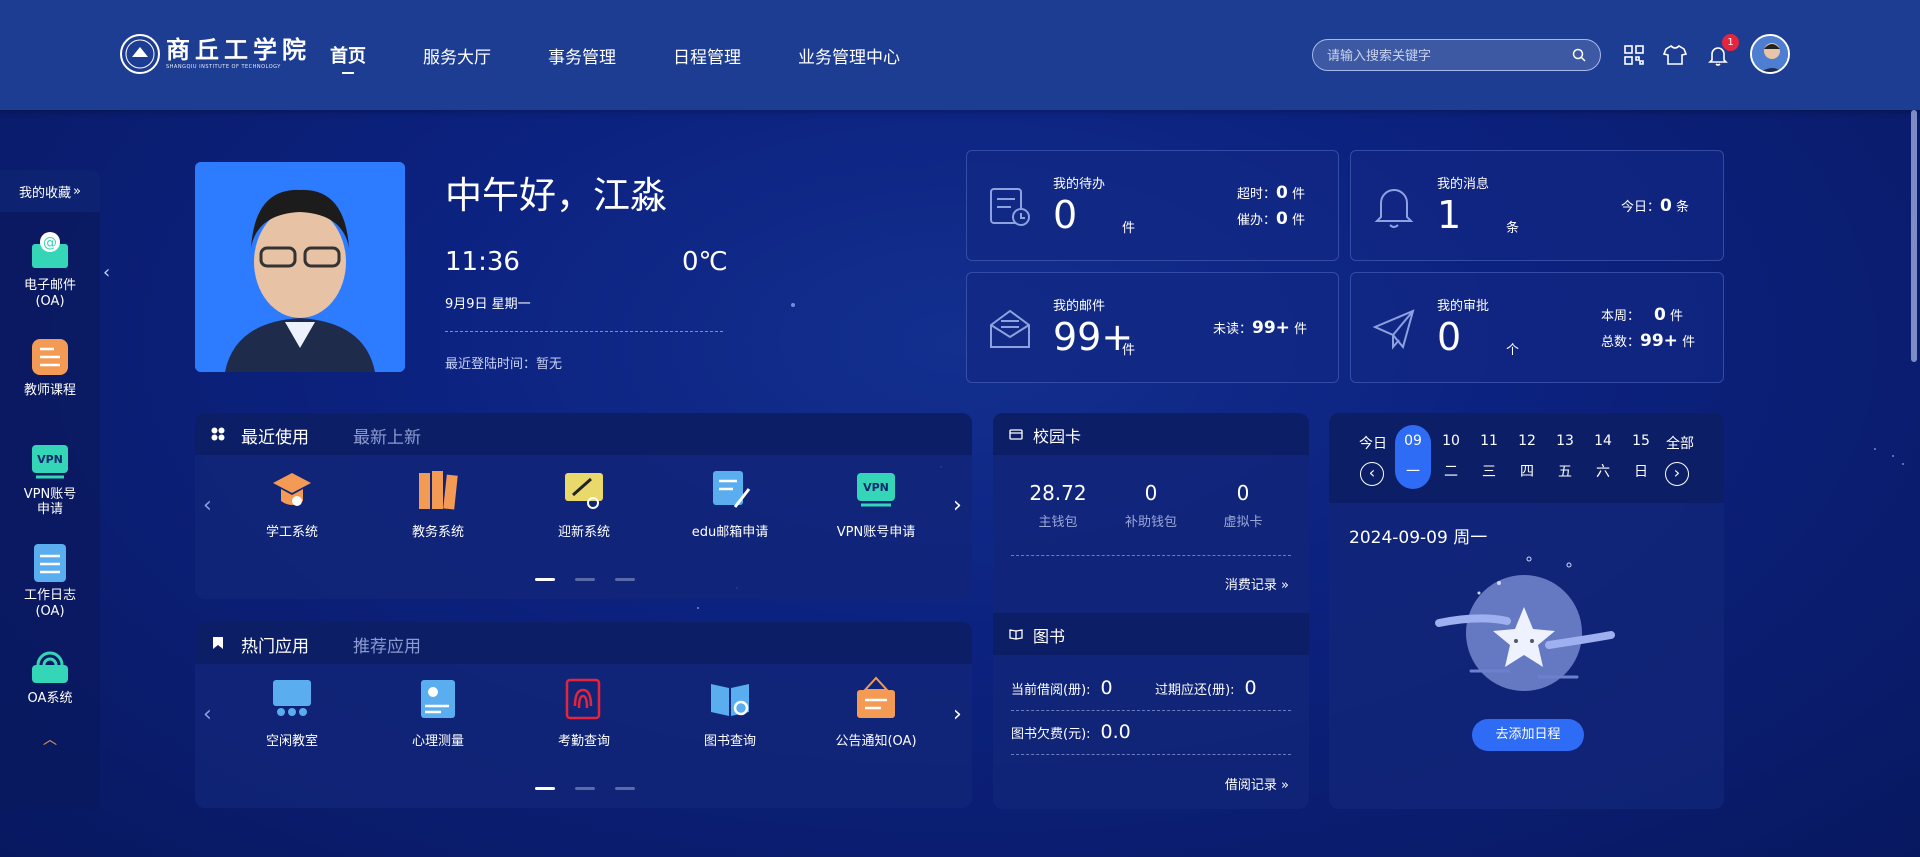 This screenshot has width=1920, height=857. What do you see at coordinates (238, 49) in the screenshot?
I see `logo-chinese-name: 商丘工学院` at bounding box center [238, 49].